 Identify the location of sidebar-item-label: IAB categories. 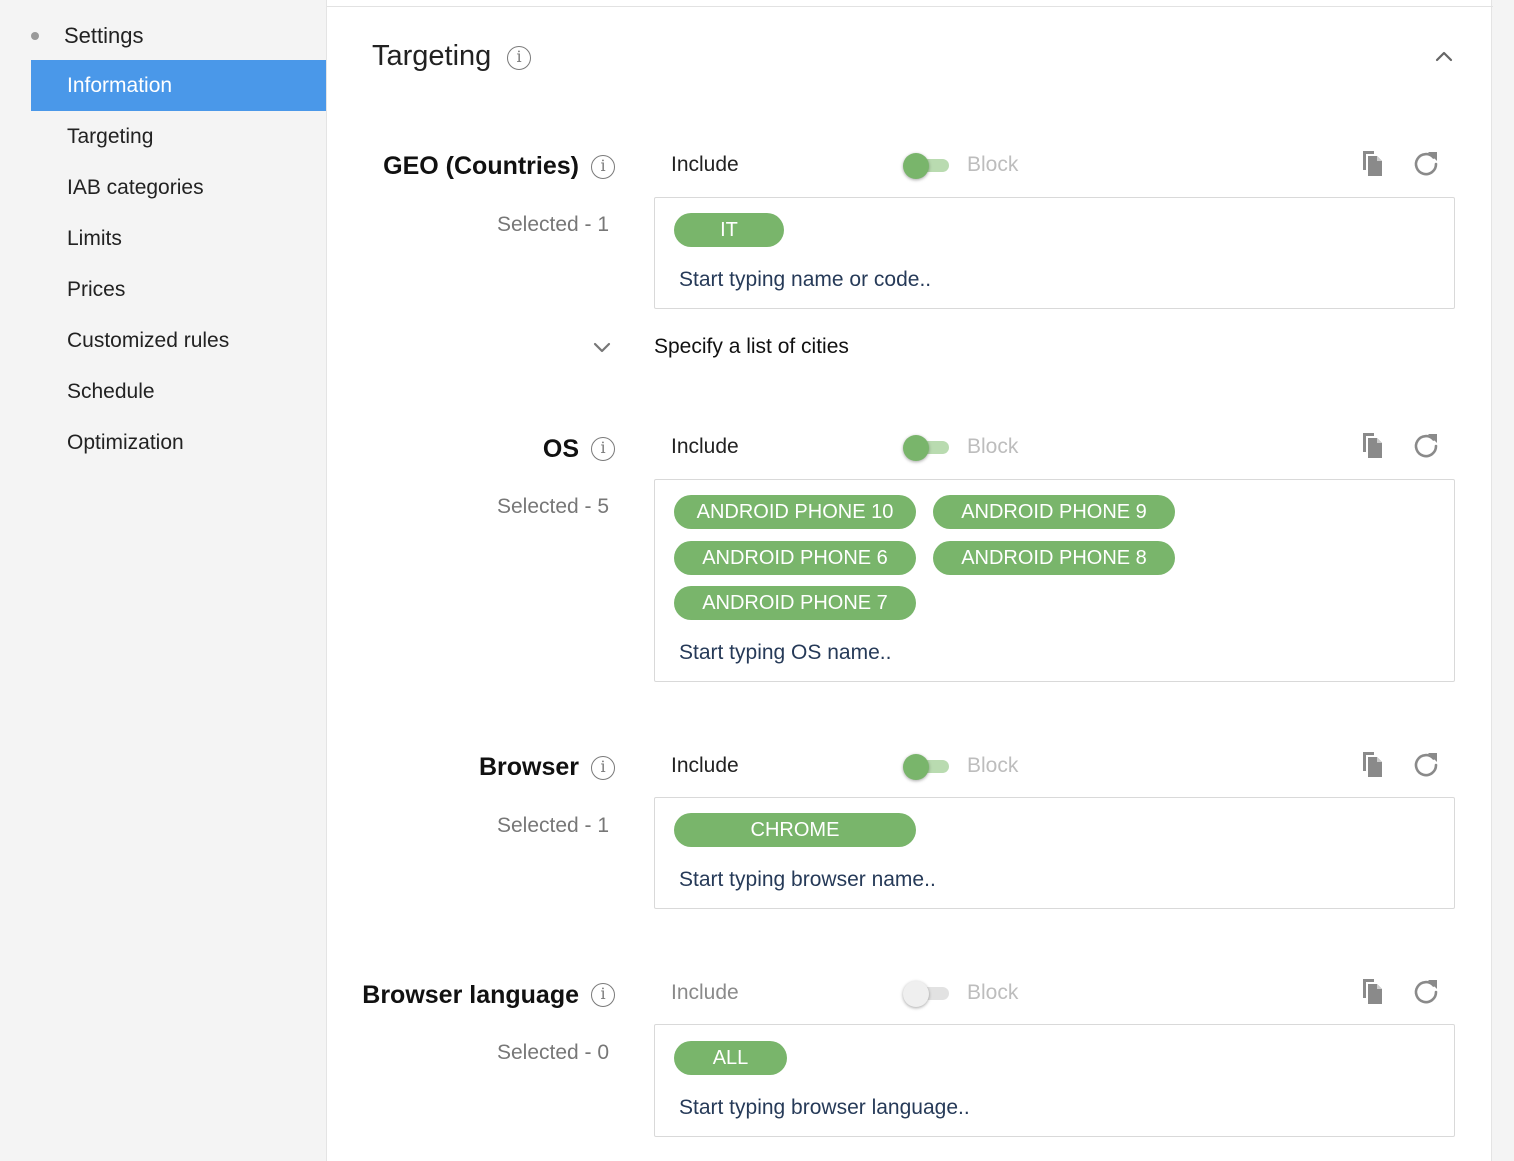
(135, 187).